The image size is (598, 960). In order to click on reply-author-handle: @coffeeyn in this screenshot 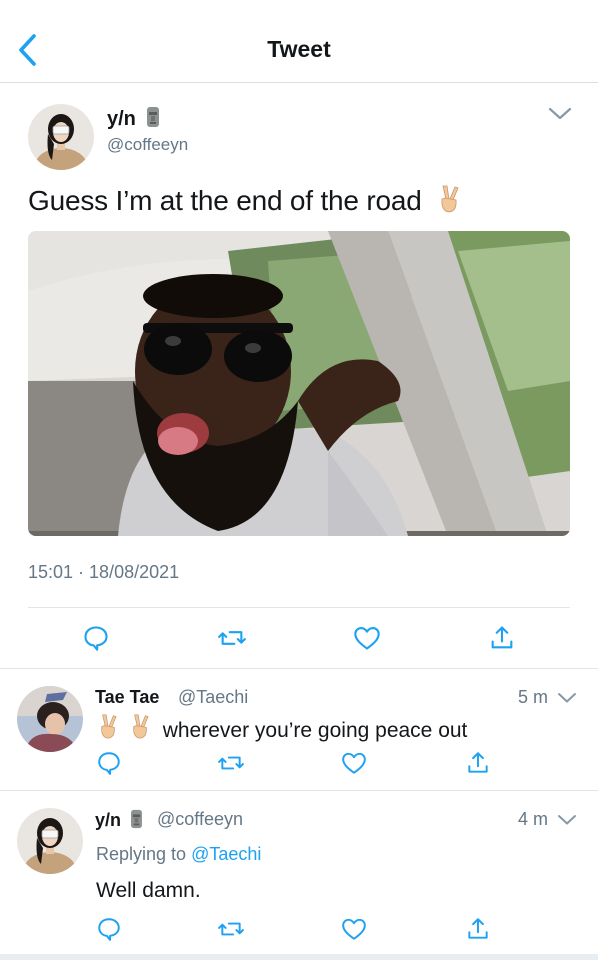, I will do `click(200, 819)`.